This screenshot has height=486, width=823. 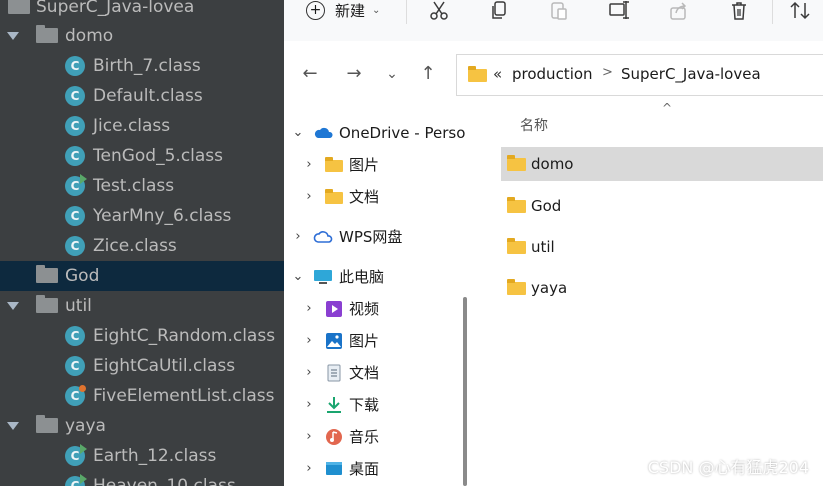 I want to click on navigation-pane-scrollbar, so click(x=465, y=391).